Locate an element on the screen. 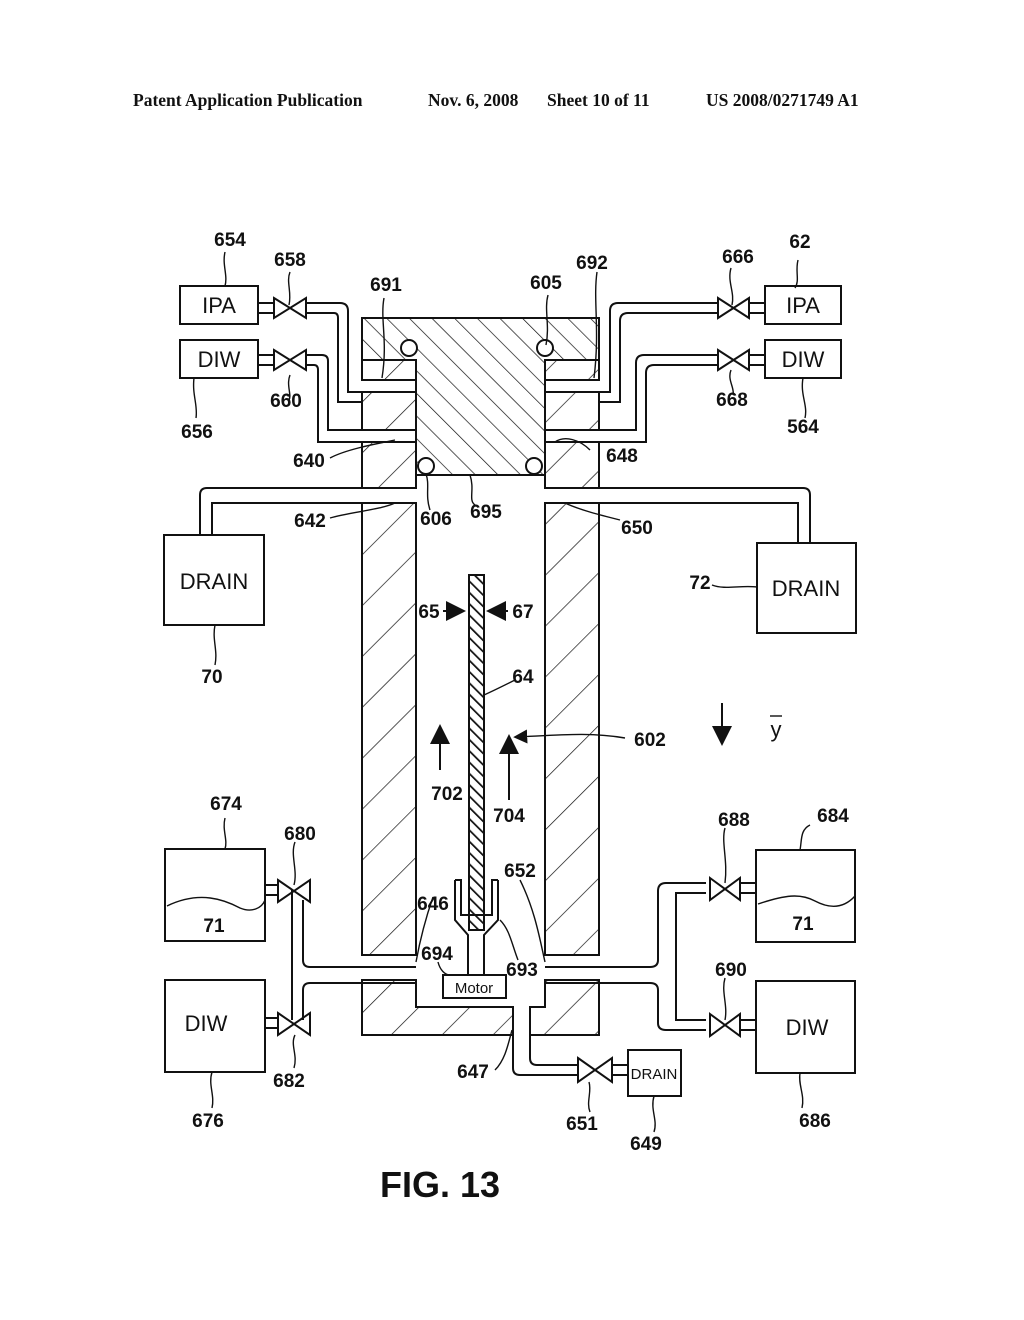 The width and height of the screenshot is (1024, 1320). ref-646: 646 is located at coordinates (433, 904).